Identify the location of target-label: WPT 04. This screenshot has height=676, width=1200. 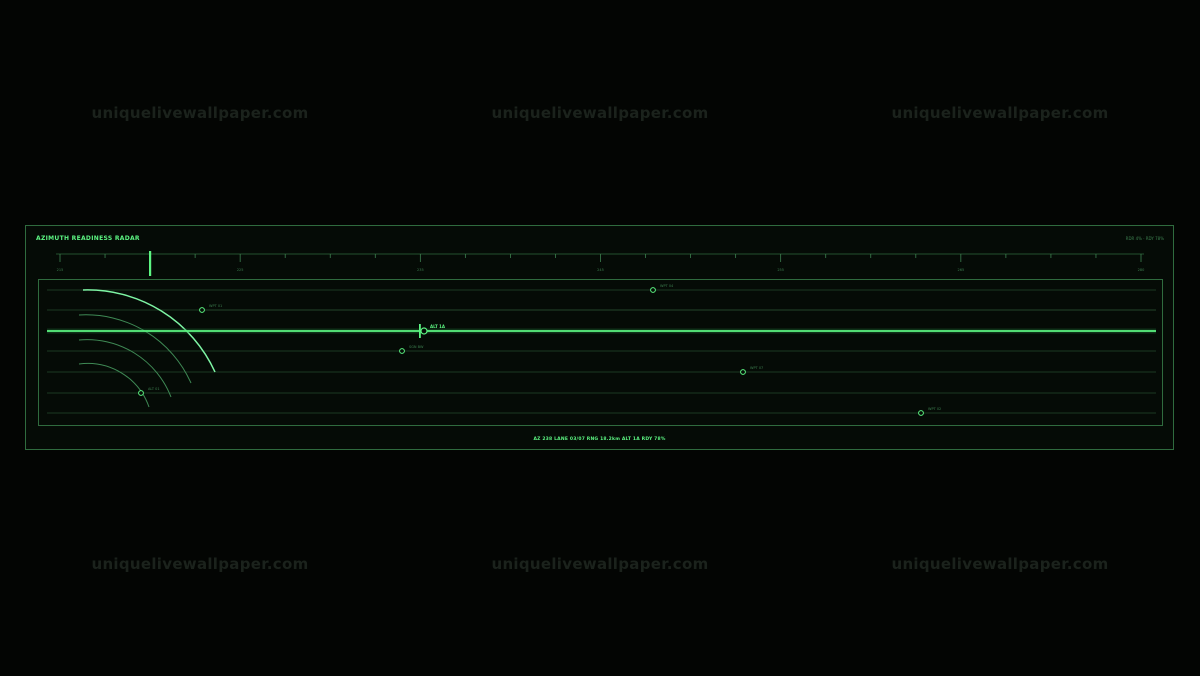
(667, 286).